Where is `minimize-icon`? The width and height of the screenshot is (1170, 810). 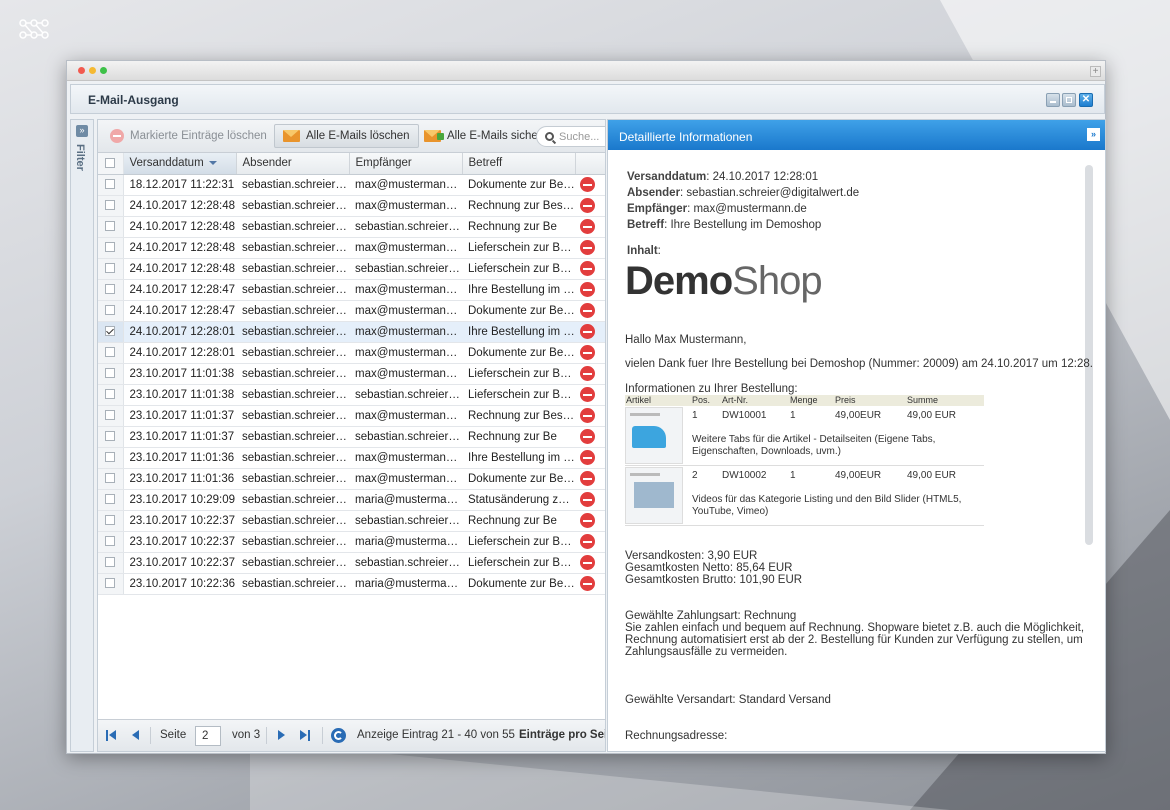 minimize-icon is located at coordinates (1053, 100).